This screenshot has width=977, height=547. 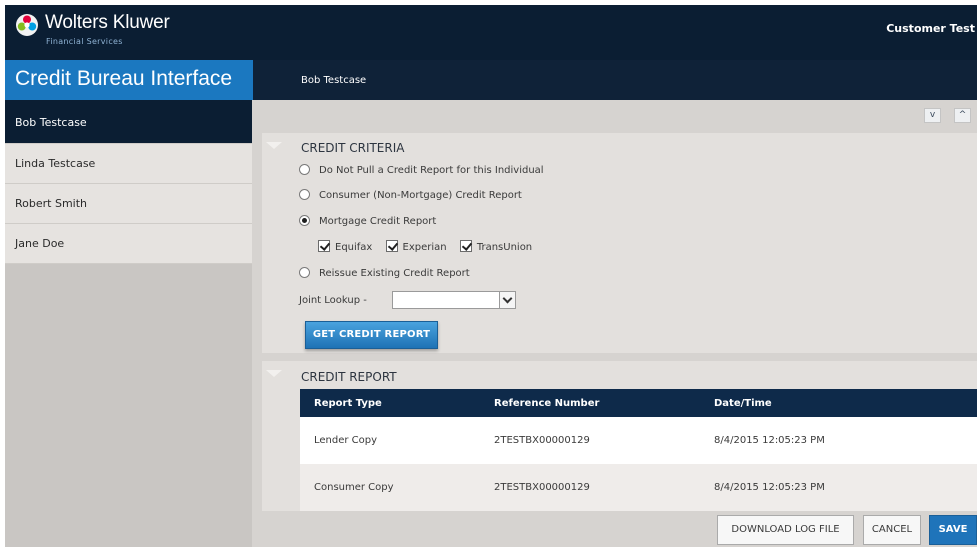 What do you see at coordinates (378, 221) in the screenshot?
I see `option-label: Mortgage Credit Report` at bounding box center [378, 221].